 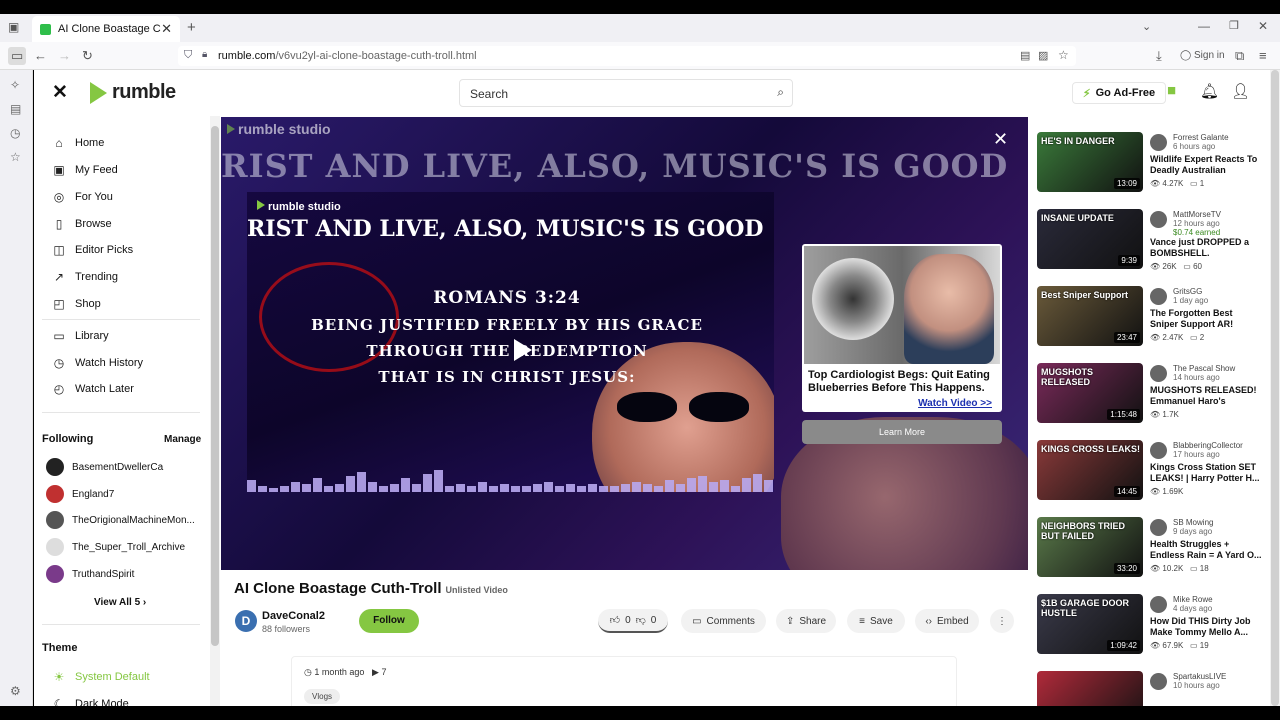 What do you see at coordinates (82, 224) in the screenshot?
I see `sidebar-item-browse: ▯ Browse` at bounding box center [82, 224].